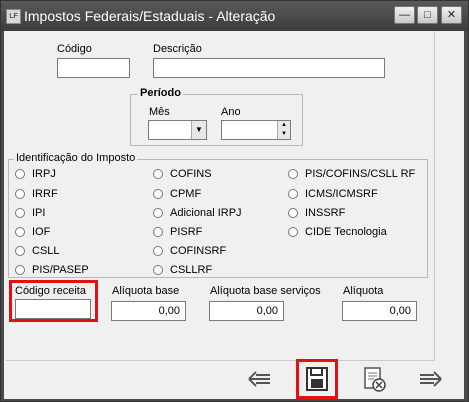 The width and height of the screenshot is (469, 402). I want to click on spin-down-icon: ▼, so click(284, 134).